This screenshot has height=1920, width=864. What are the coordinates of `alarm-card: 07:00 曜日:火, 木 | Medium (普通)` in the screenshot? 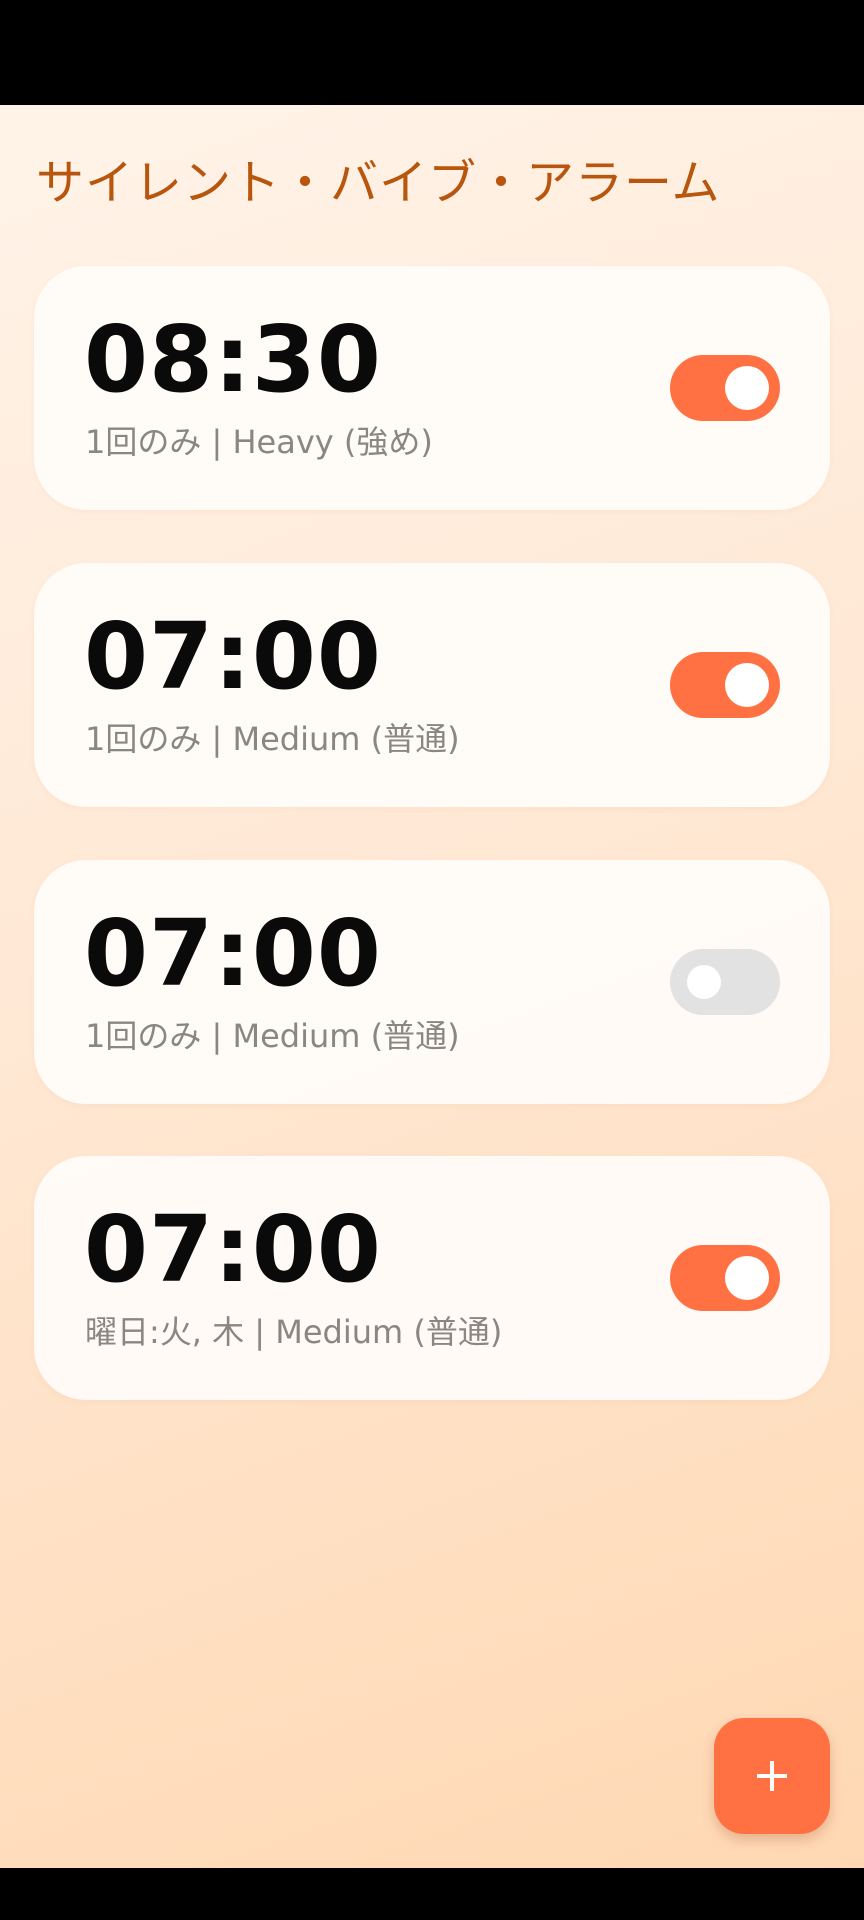 It's located at (432, 1278).